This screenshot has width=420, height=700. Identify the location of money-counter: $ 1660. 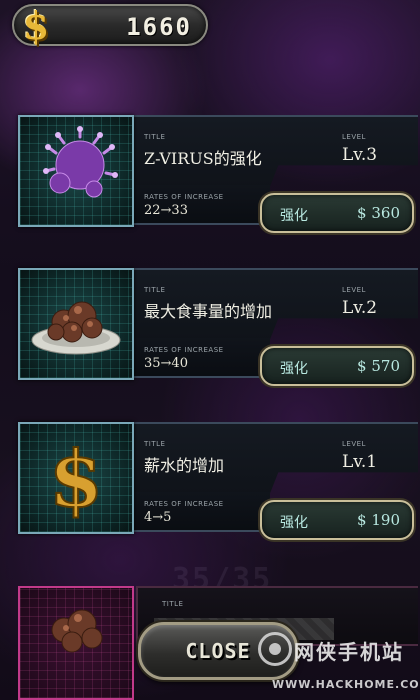
(110, 25).